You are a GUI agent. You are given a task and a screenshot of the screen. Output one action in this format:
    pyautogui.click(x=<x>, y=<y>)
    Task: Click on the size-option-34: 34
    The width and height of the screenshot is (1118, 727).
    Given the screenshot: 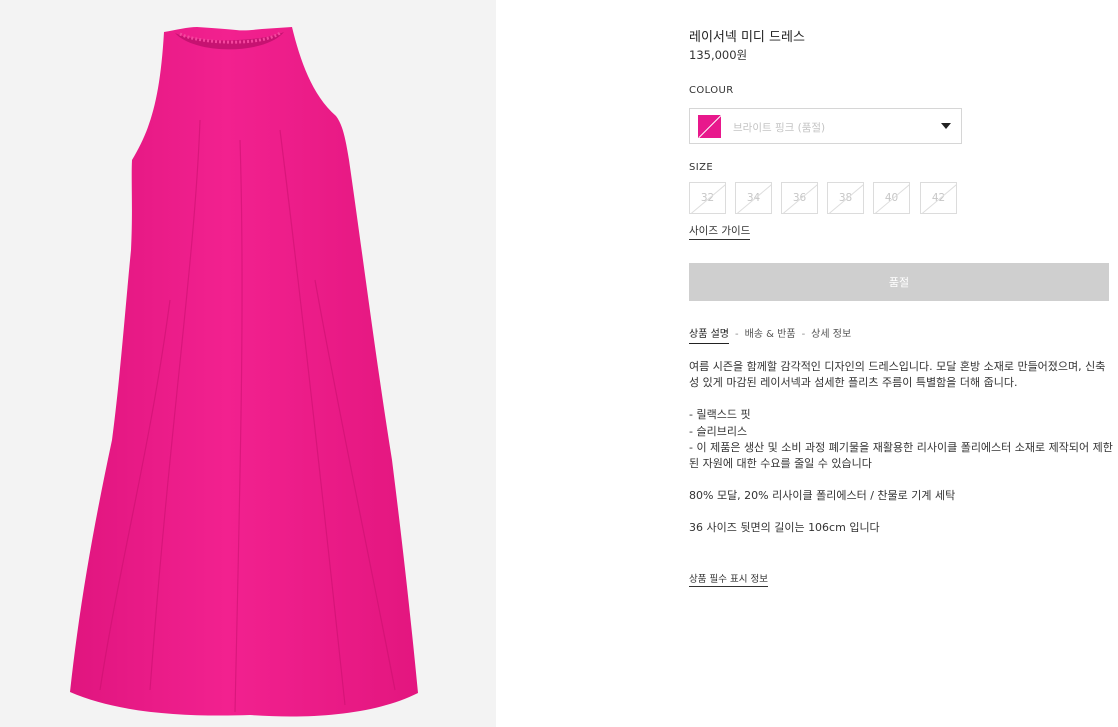 What is the action you would take?
    pyautogui.click(x=753, y=198)
    